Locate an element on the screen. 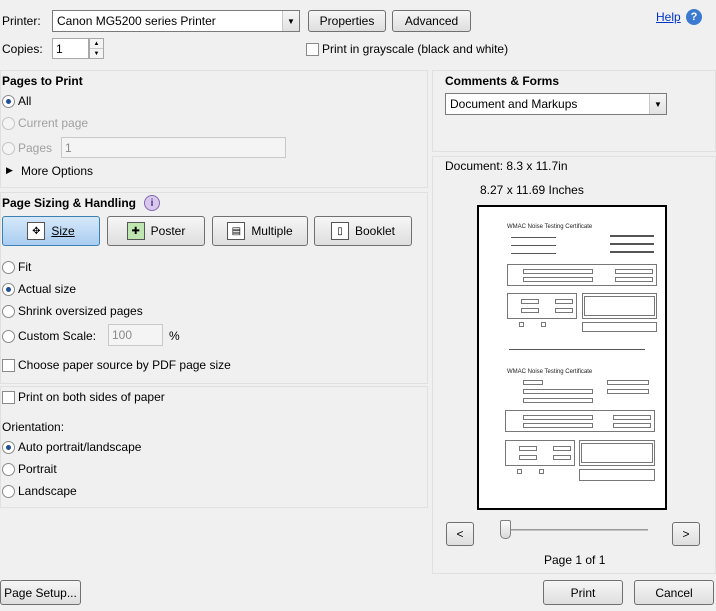  current-page-label: Current page is located at coordinates (53, 123).